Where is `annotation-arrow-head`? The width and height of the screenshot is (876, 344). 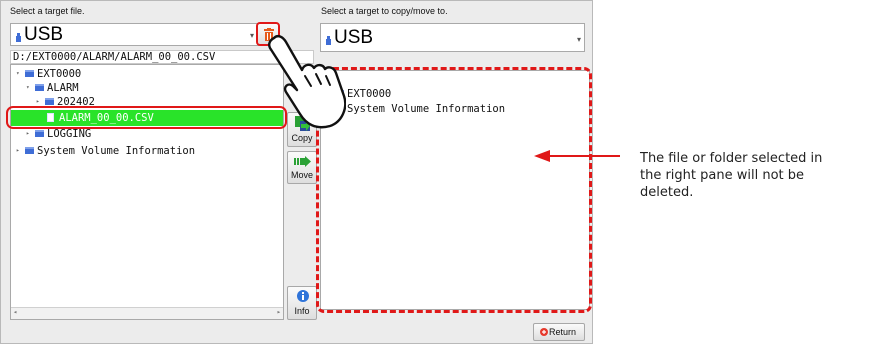
annotation-arrow-head is located at coordinates (542, 156).